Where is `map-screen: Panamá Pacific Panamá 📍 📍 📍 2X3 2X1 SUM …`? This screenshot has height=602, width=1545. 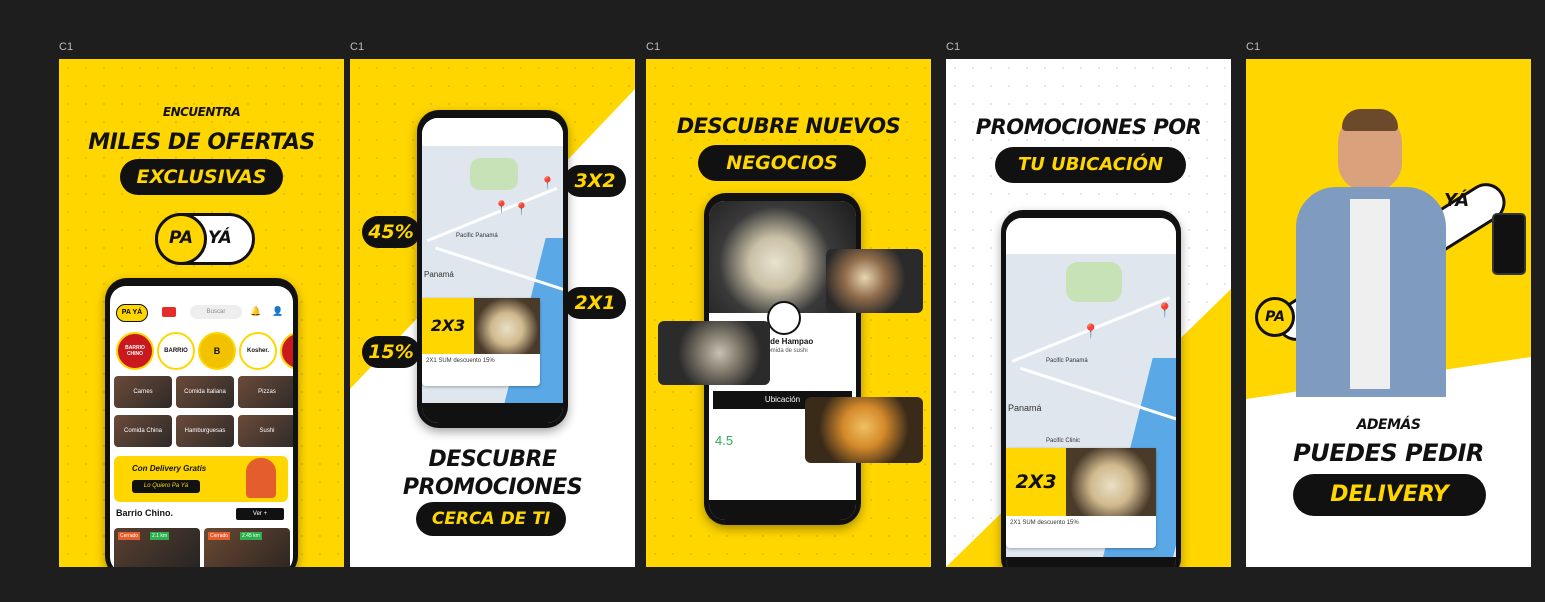
map-screen: Panamá Pacific Panamá 📍 📍 📍 2X3 2X1 SUM … is located at coordinates (492, 270).